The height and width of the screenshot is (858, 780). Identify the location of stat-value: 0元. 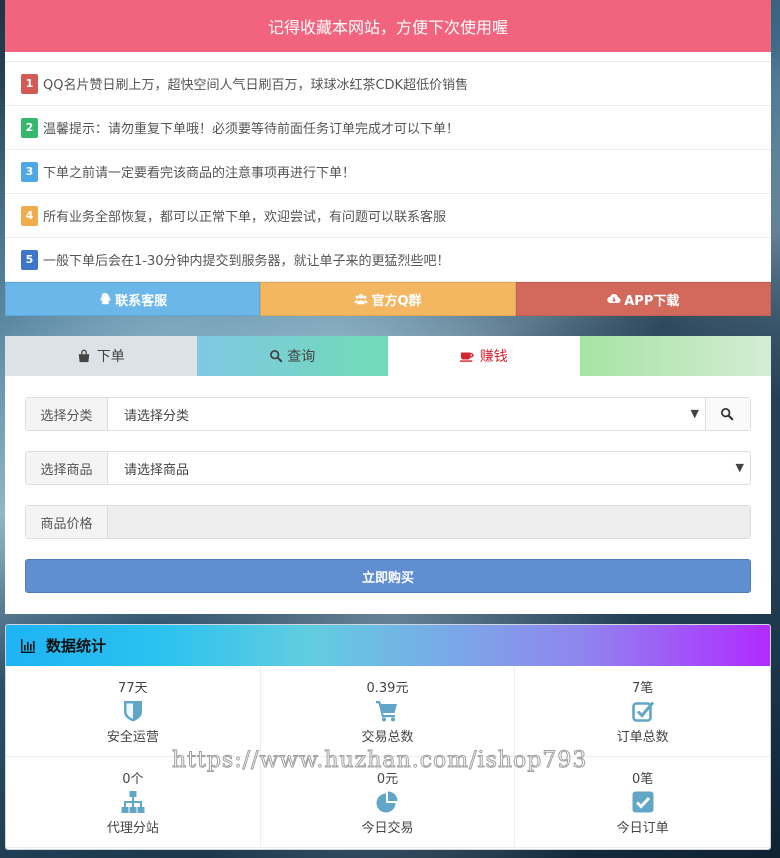
(387, 779).